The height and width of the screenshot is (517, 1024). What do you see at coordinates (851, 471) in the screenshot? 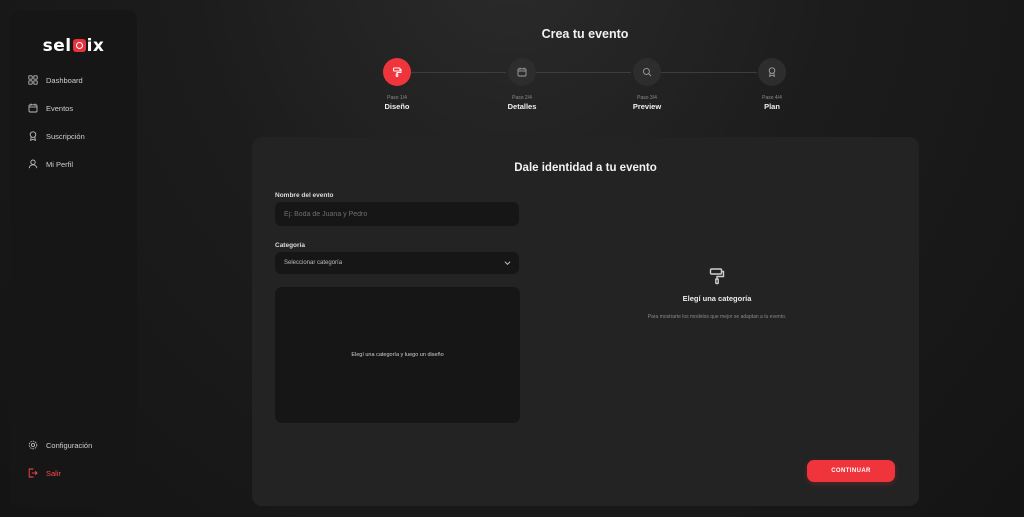
I see `continue-button: CONTINUAR` at bounding box center [851, 471].